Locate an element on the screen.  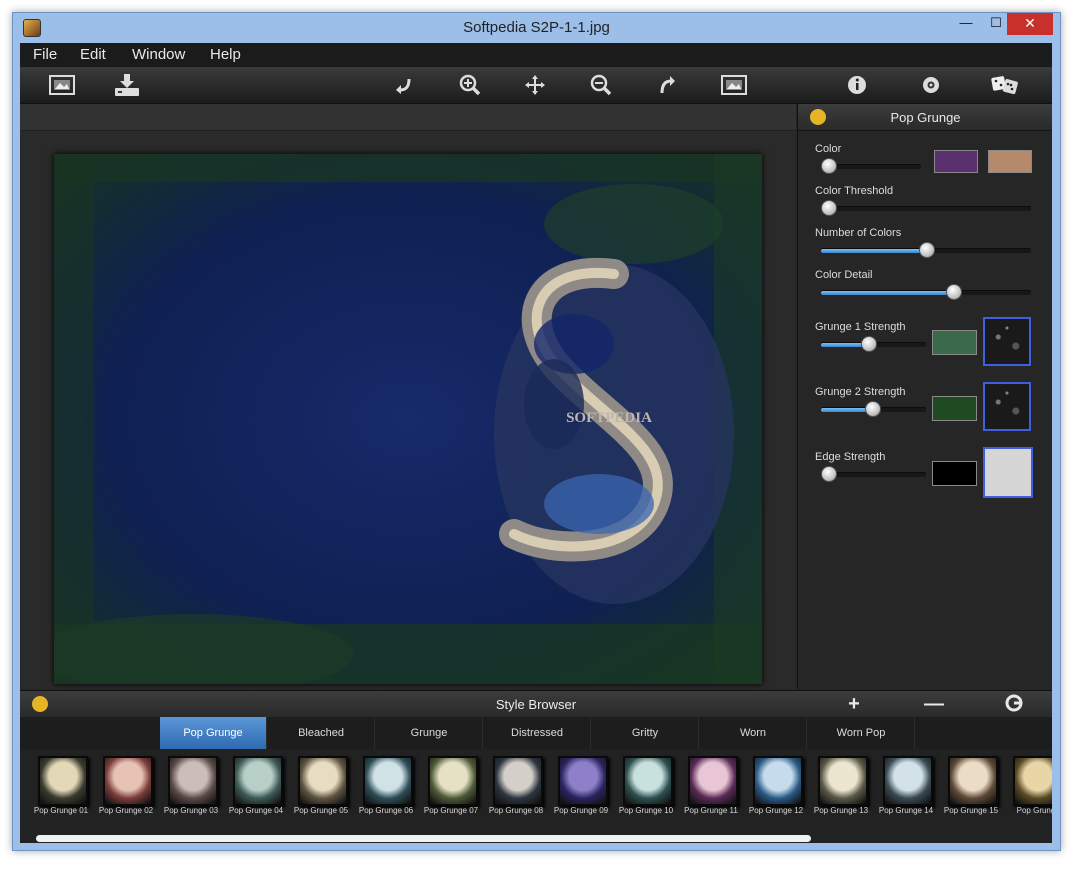
zoom-out-button is located at coordinates (601, 85).